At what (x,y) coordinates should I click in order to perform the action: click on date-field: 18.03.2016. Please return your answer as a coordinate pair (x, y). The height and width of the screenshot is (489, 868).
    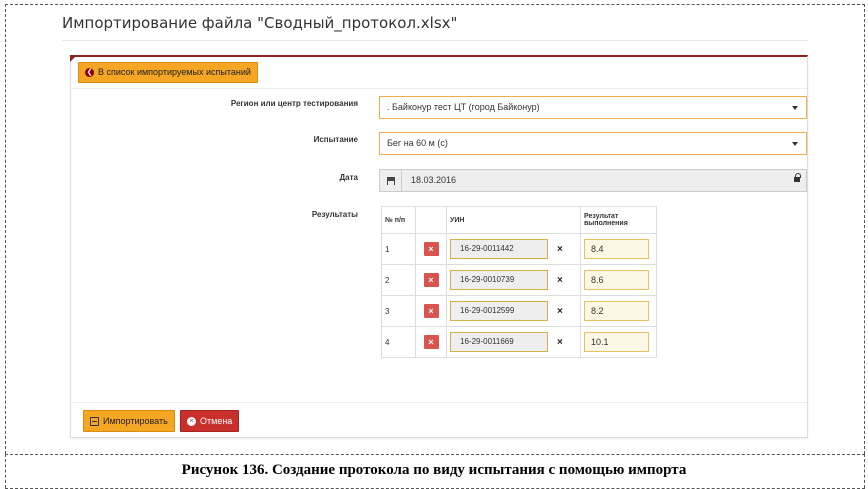
    Looking at the image, I should click on (593, 180).